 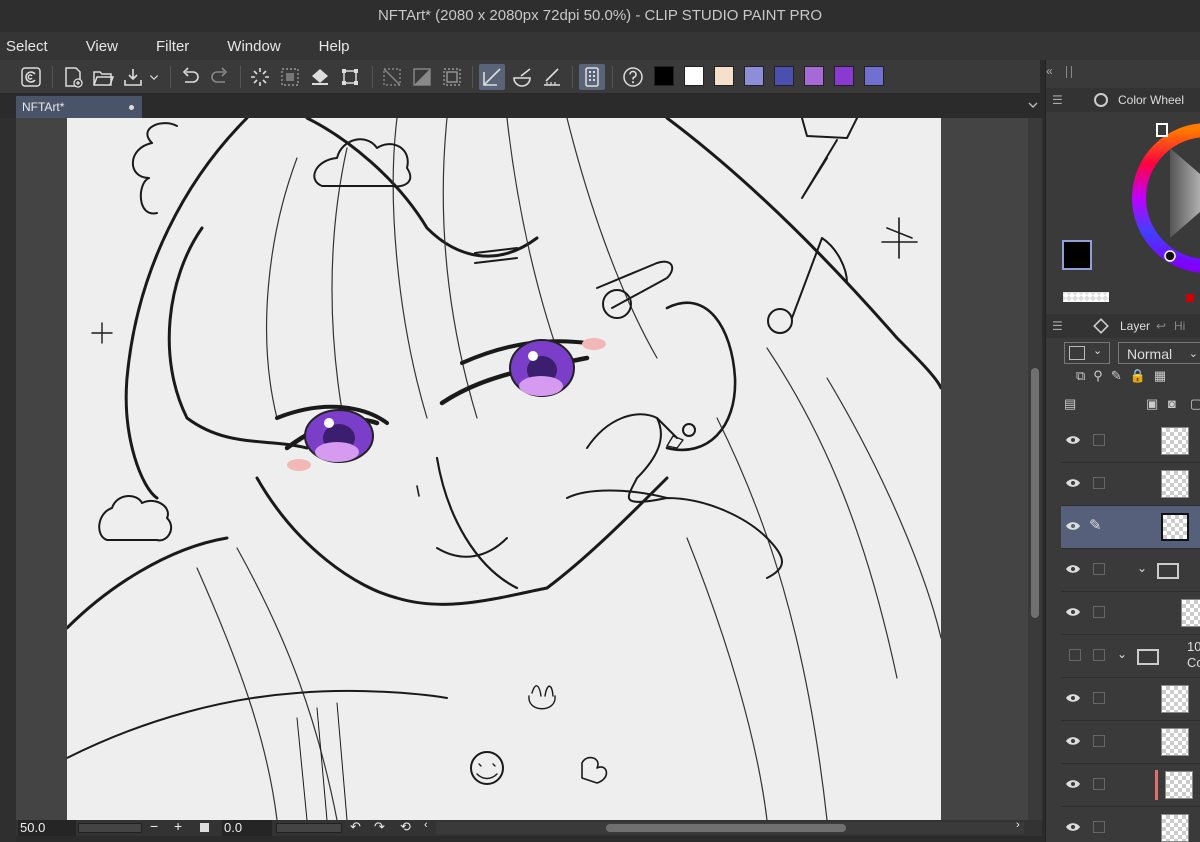 What do you see at coordinates (1130, 656) in the screenshot?
I see `layer-folder-row: ⌄ 10 Co` at bounding box center [1130, 656].